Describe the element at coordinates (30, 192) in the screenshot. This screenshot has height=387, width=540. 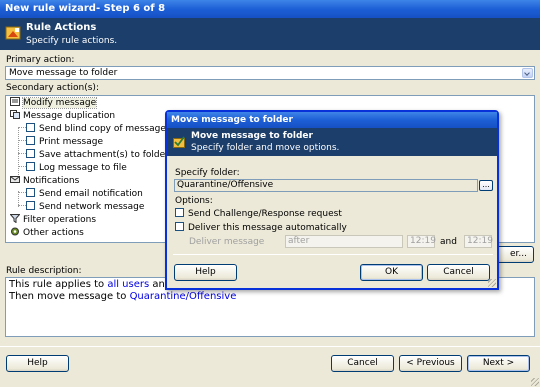
I see `checkbox-send-email-notification` at that location.